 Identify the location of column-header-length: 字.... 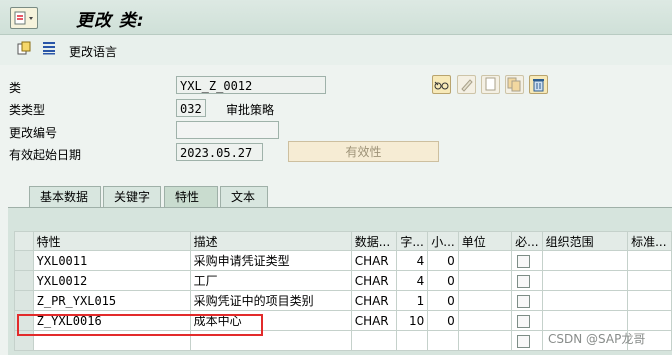
(412, 241).